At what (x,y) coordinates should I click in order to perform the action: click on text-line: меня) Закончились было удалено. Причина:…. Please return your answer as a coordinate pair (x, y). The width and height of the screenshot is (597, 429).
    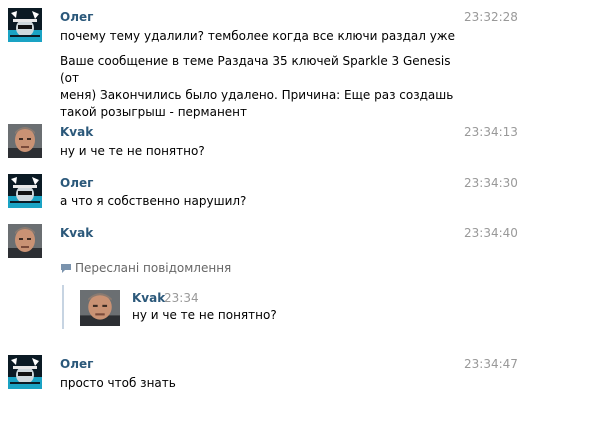
    Looking at the image, I should click on (257, 95).